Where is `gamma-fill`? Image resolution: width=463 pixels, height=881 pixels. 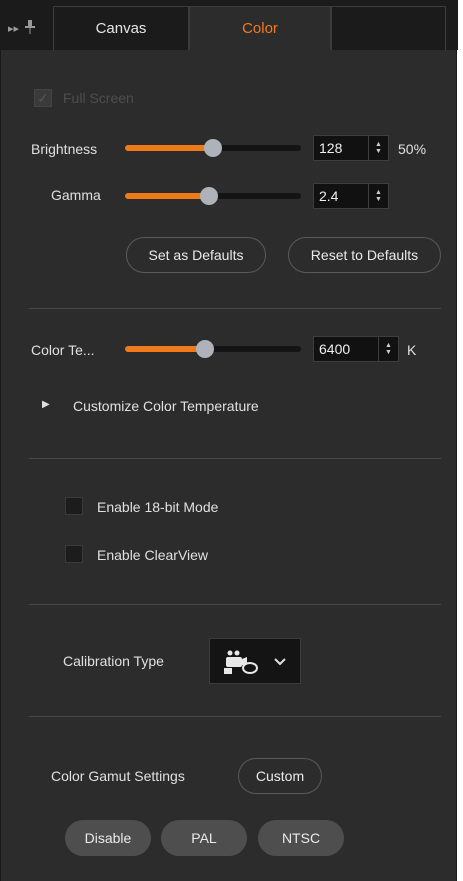 gamma-fill is located at coordinates (167, 196).